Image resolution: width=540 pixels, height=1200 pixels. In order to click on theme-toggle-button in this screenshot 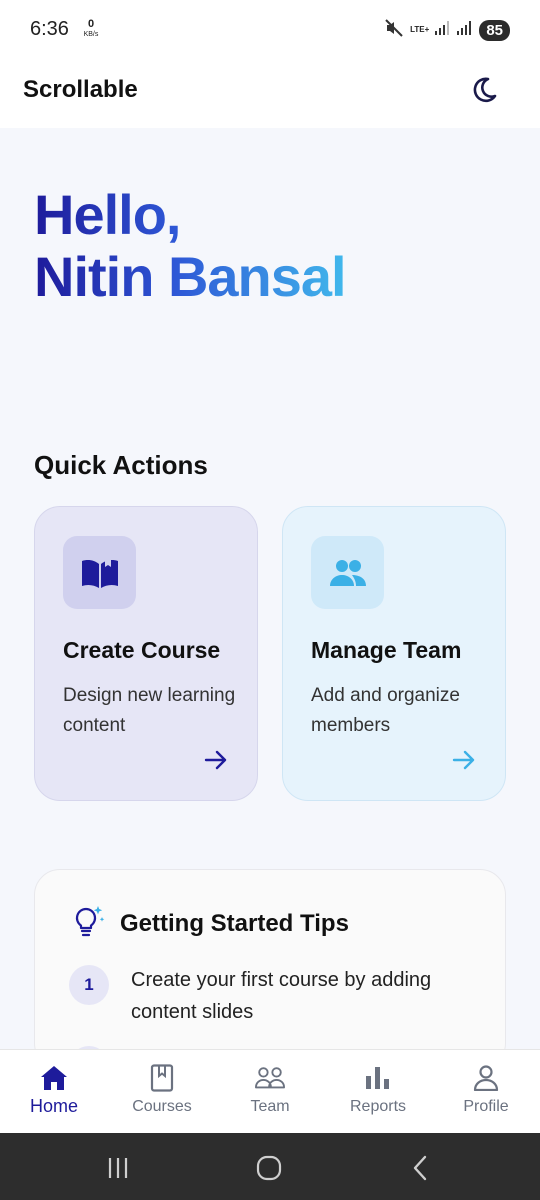, I will do `click(484, 90)`.